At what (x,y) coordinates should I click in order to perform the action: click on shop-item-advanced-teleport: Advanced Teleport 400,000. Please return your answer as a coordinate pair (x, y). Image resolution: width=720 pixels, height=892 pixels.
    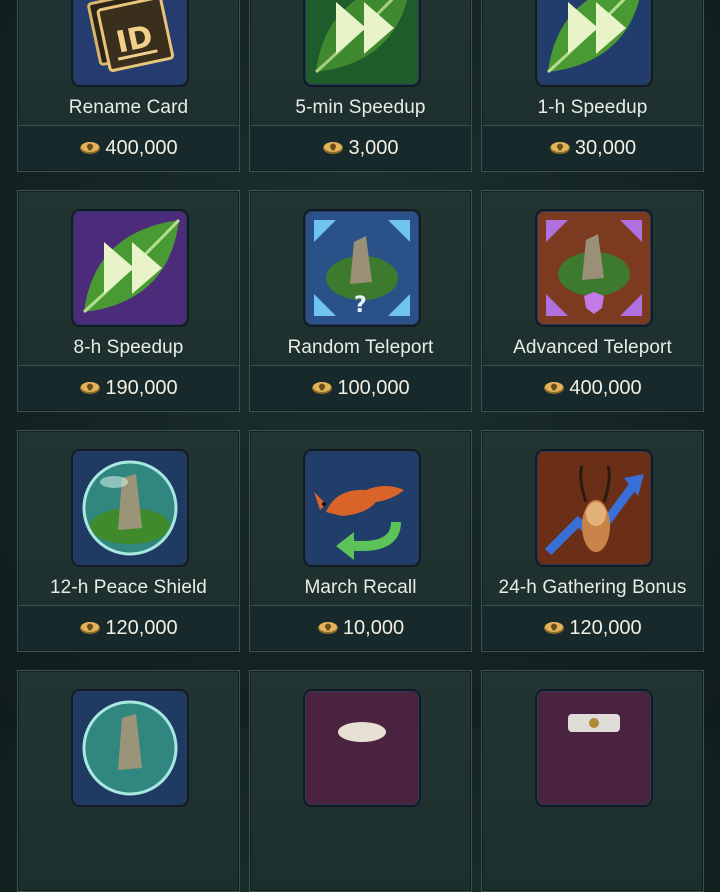
    Looking at the image, I should click on (592, 301).